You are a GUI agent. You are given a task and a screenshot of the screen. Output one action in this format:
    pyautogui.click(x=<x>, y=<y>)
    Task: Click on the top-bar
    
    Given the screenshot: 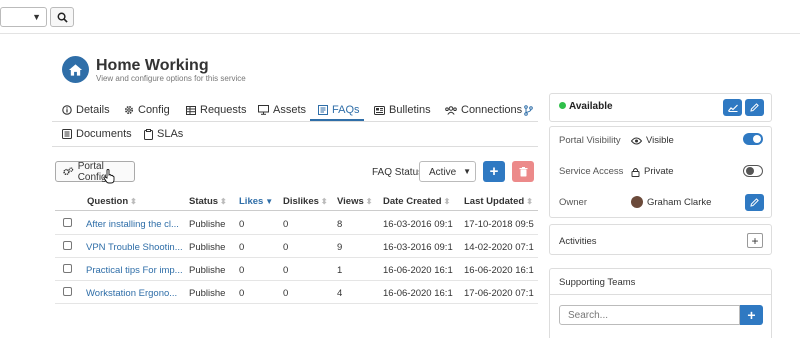 What is the action you would take?
    pyautogui.click(x=400, y=17)
    